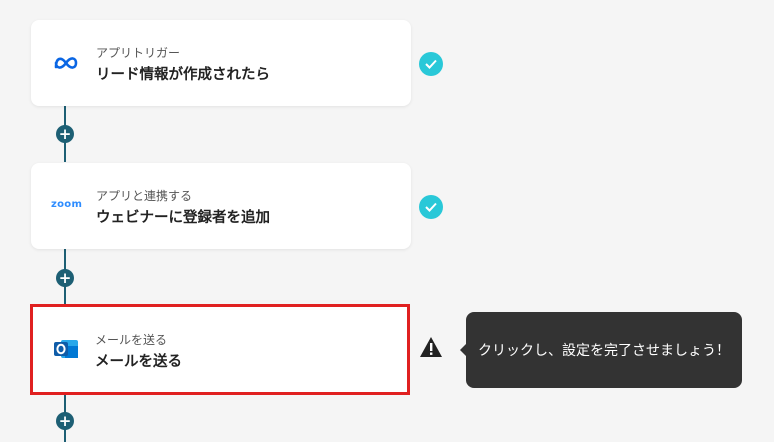 The image size is (774, 442). What do you see at coordinates (138, 362) in the screenshot?
I see `step-title: メールを送る` at bounding box center [138, 362].